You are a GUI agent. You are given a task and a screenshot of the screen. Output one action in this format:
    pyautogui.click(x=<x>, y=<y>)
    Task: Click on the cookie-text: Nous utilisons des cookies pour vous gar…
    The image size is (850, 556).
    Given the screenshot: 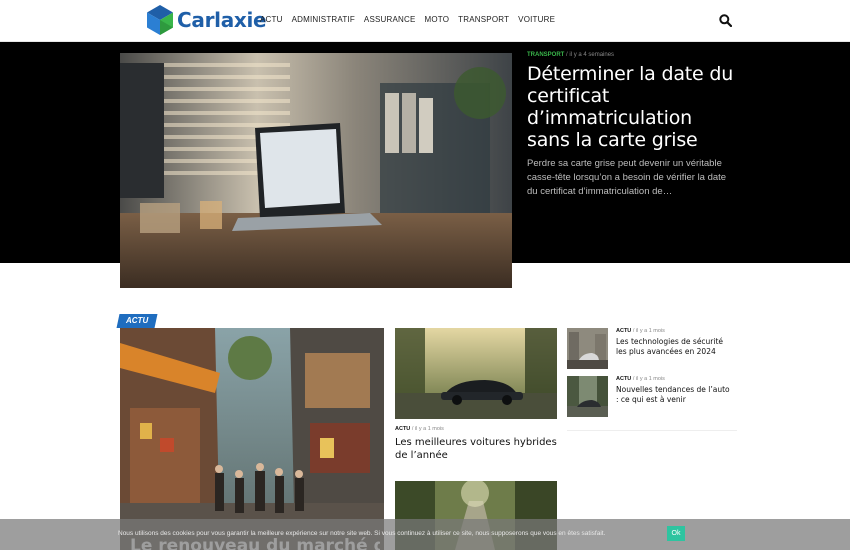 What is the action you would take?
    pyautogui.click(x=362, y=533)
    